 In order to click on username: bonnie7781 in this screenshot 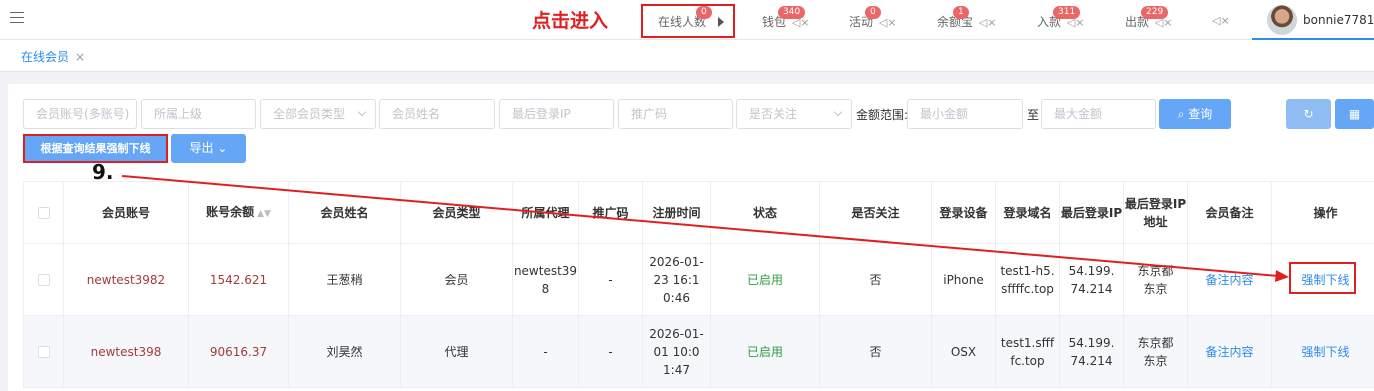, I will do `click(1338, 20)`.